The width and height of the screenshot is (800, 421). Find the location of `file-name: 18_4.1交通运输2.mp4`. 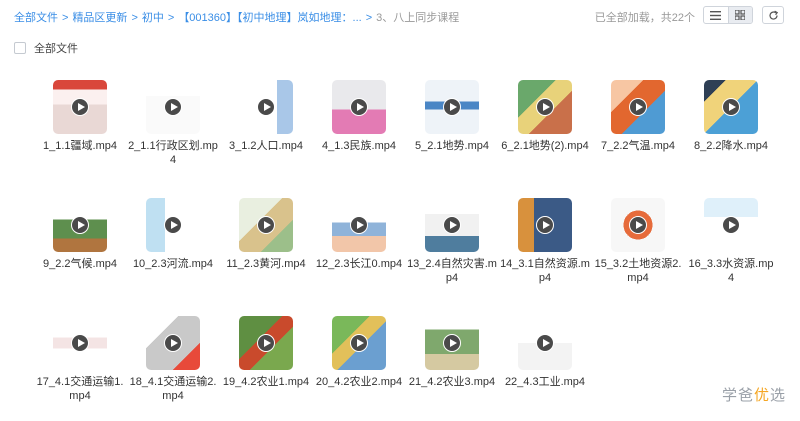

file-name: 18_4.1交通运输2.mp4 is located at coordinates (173, 389).